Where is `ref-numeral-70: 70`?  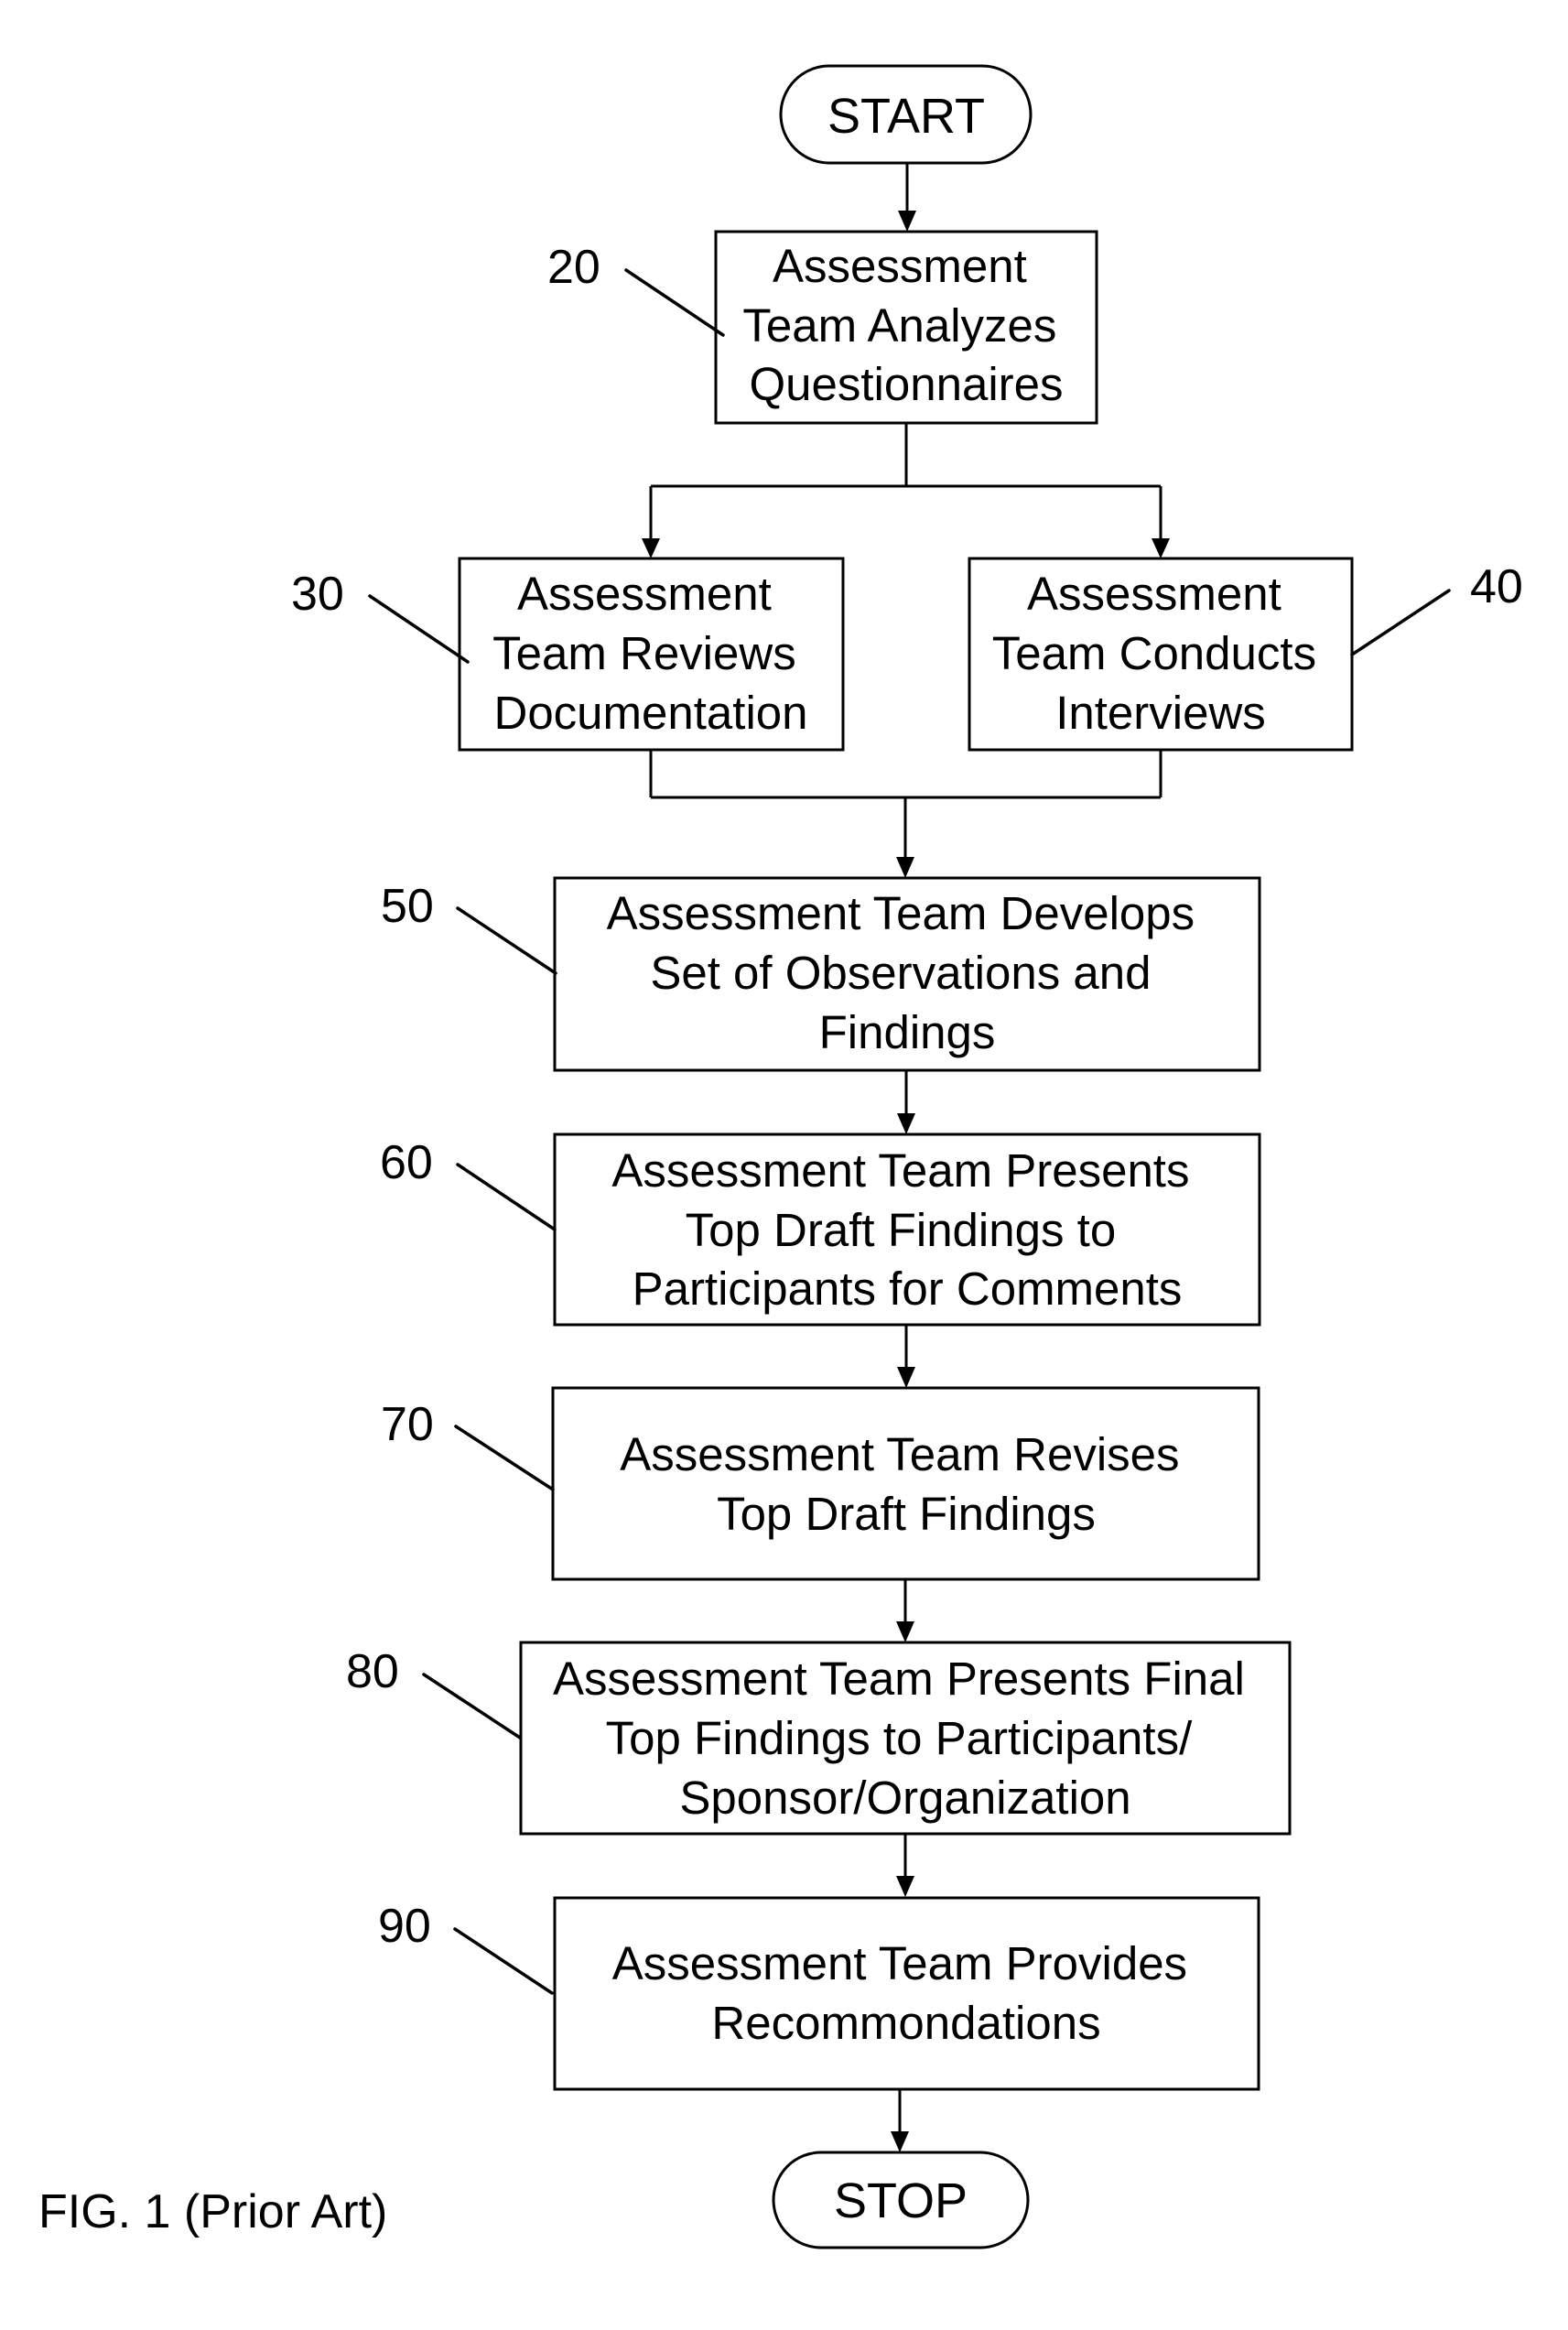
ref-numeral-70: 70 is located at coordinates (407, 1424).